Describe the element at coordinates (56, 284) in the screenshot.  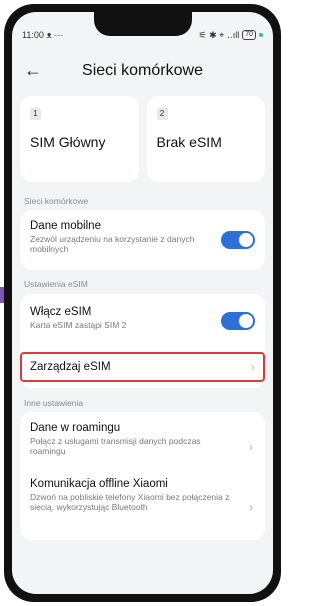
I see `section-esim-settings: Ustawienia eSIM` at that location.